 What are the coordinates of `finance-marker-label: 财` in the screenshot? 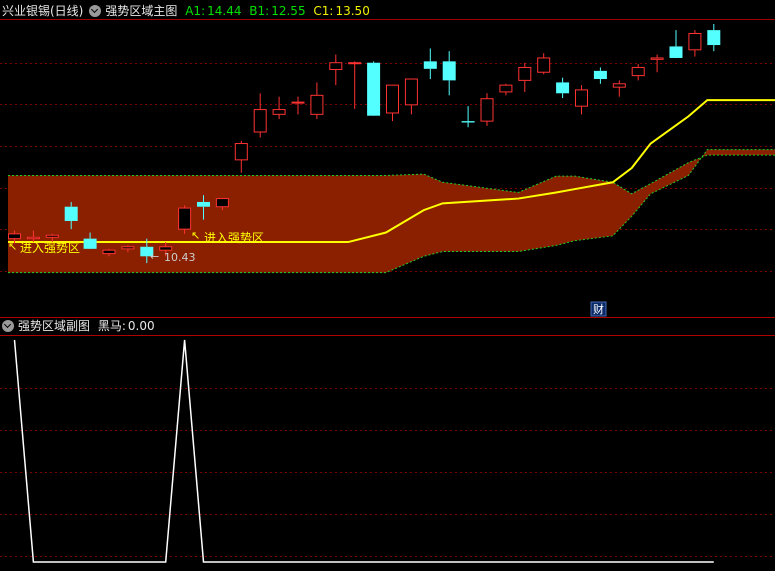 It's located at (598, 309).